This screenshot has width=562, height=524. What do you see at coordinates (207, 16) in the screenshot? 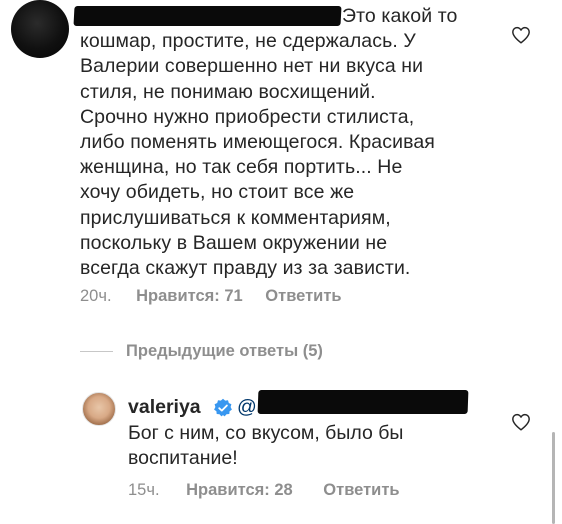
I see `redacted-username` at bounding box center [207, 16].